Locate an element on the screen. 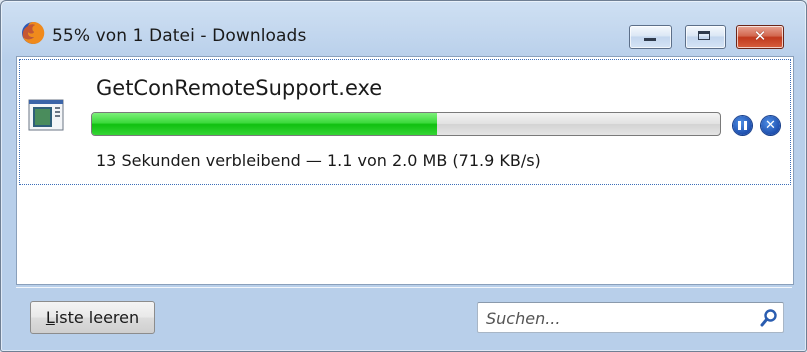 Image resolution: width=807 pixels, height=352 pixels. search-input is located at coordinates (616, 318).